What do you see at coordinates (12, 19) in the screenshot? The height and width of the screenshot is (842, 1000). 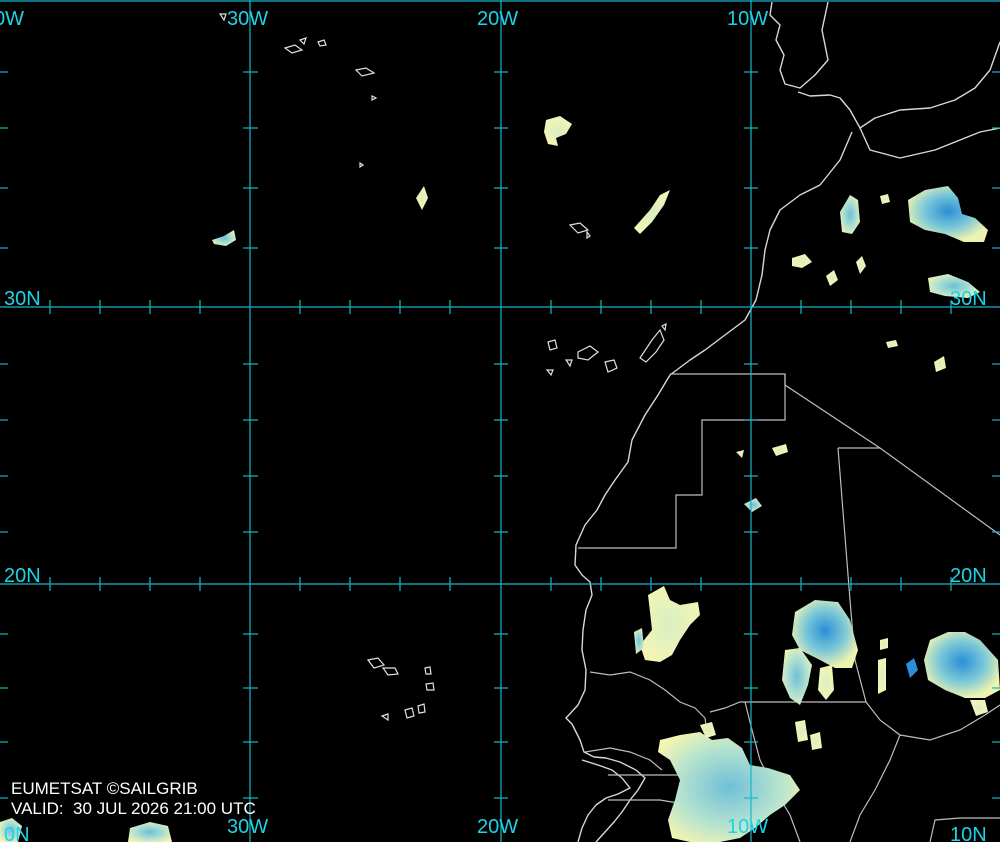 I see `lon-label-top: 0W` at bounding box center [12, 19].